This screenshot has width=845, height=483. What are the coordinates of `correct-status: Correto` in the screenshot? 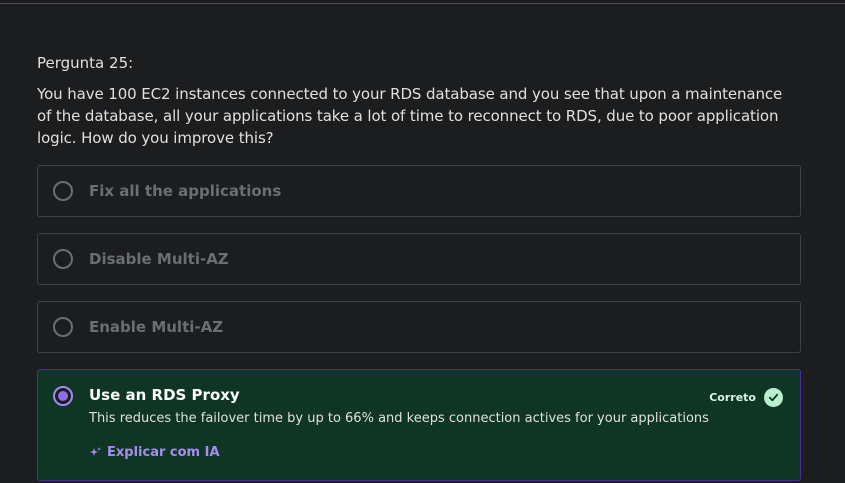 It's located at (746, 397).